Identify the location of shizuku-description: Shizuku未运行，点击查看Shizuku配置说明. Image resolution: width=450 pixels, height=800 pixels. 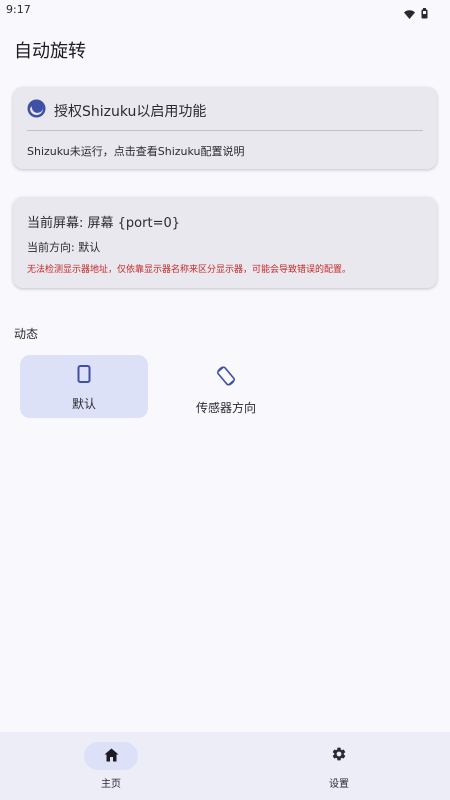
(136, 151).